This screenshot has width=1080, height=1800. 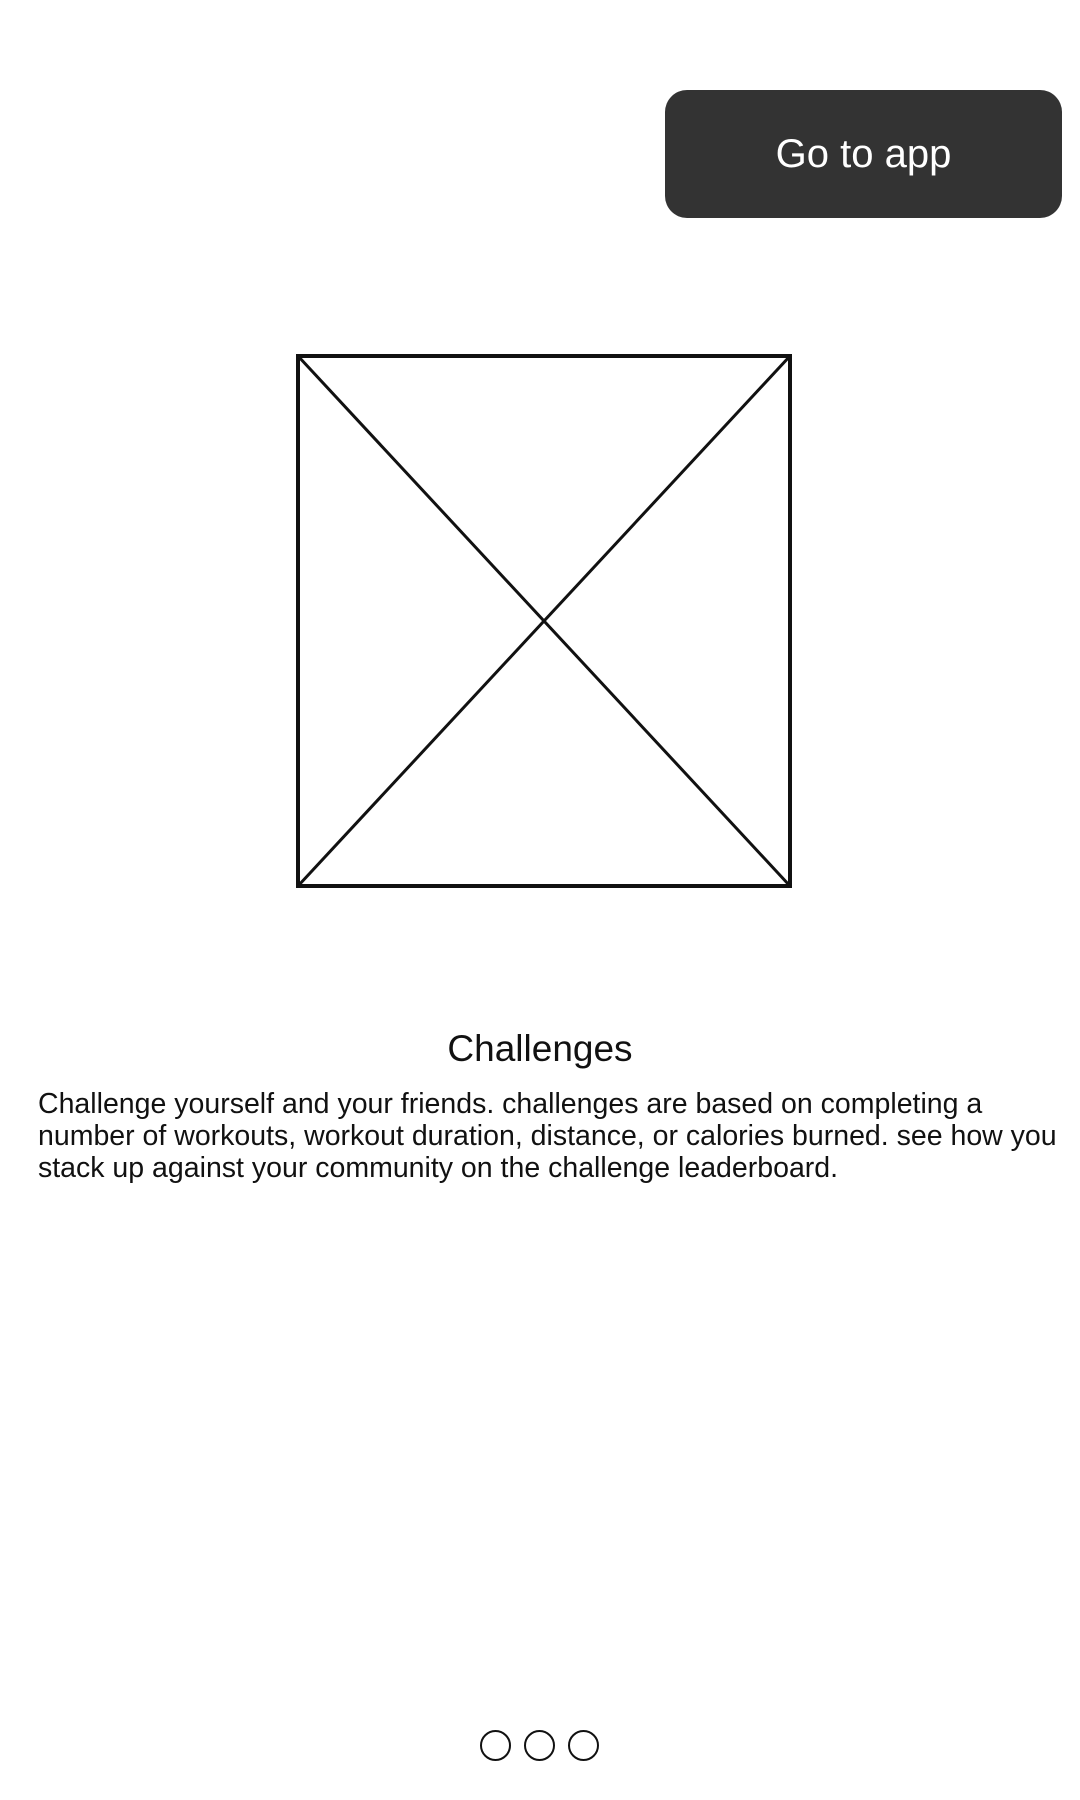 I want to click on go-to-app-button: Go to app, so click(x=863, y=154).